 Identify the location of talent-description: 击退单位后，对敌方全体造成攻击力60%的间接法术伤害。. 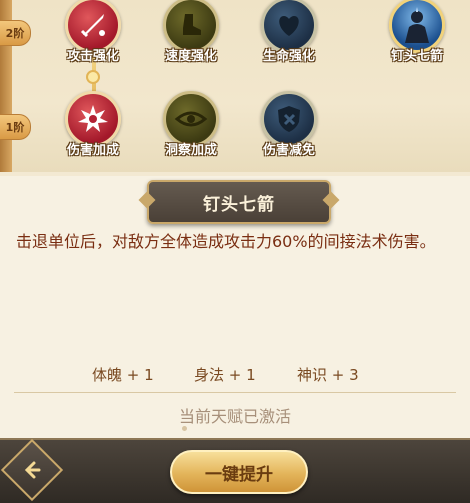
(226, 241).